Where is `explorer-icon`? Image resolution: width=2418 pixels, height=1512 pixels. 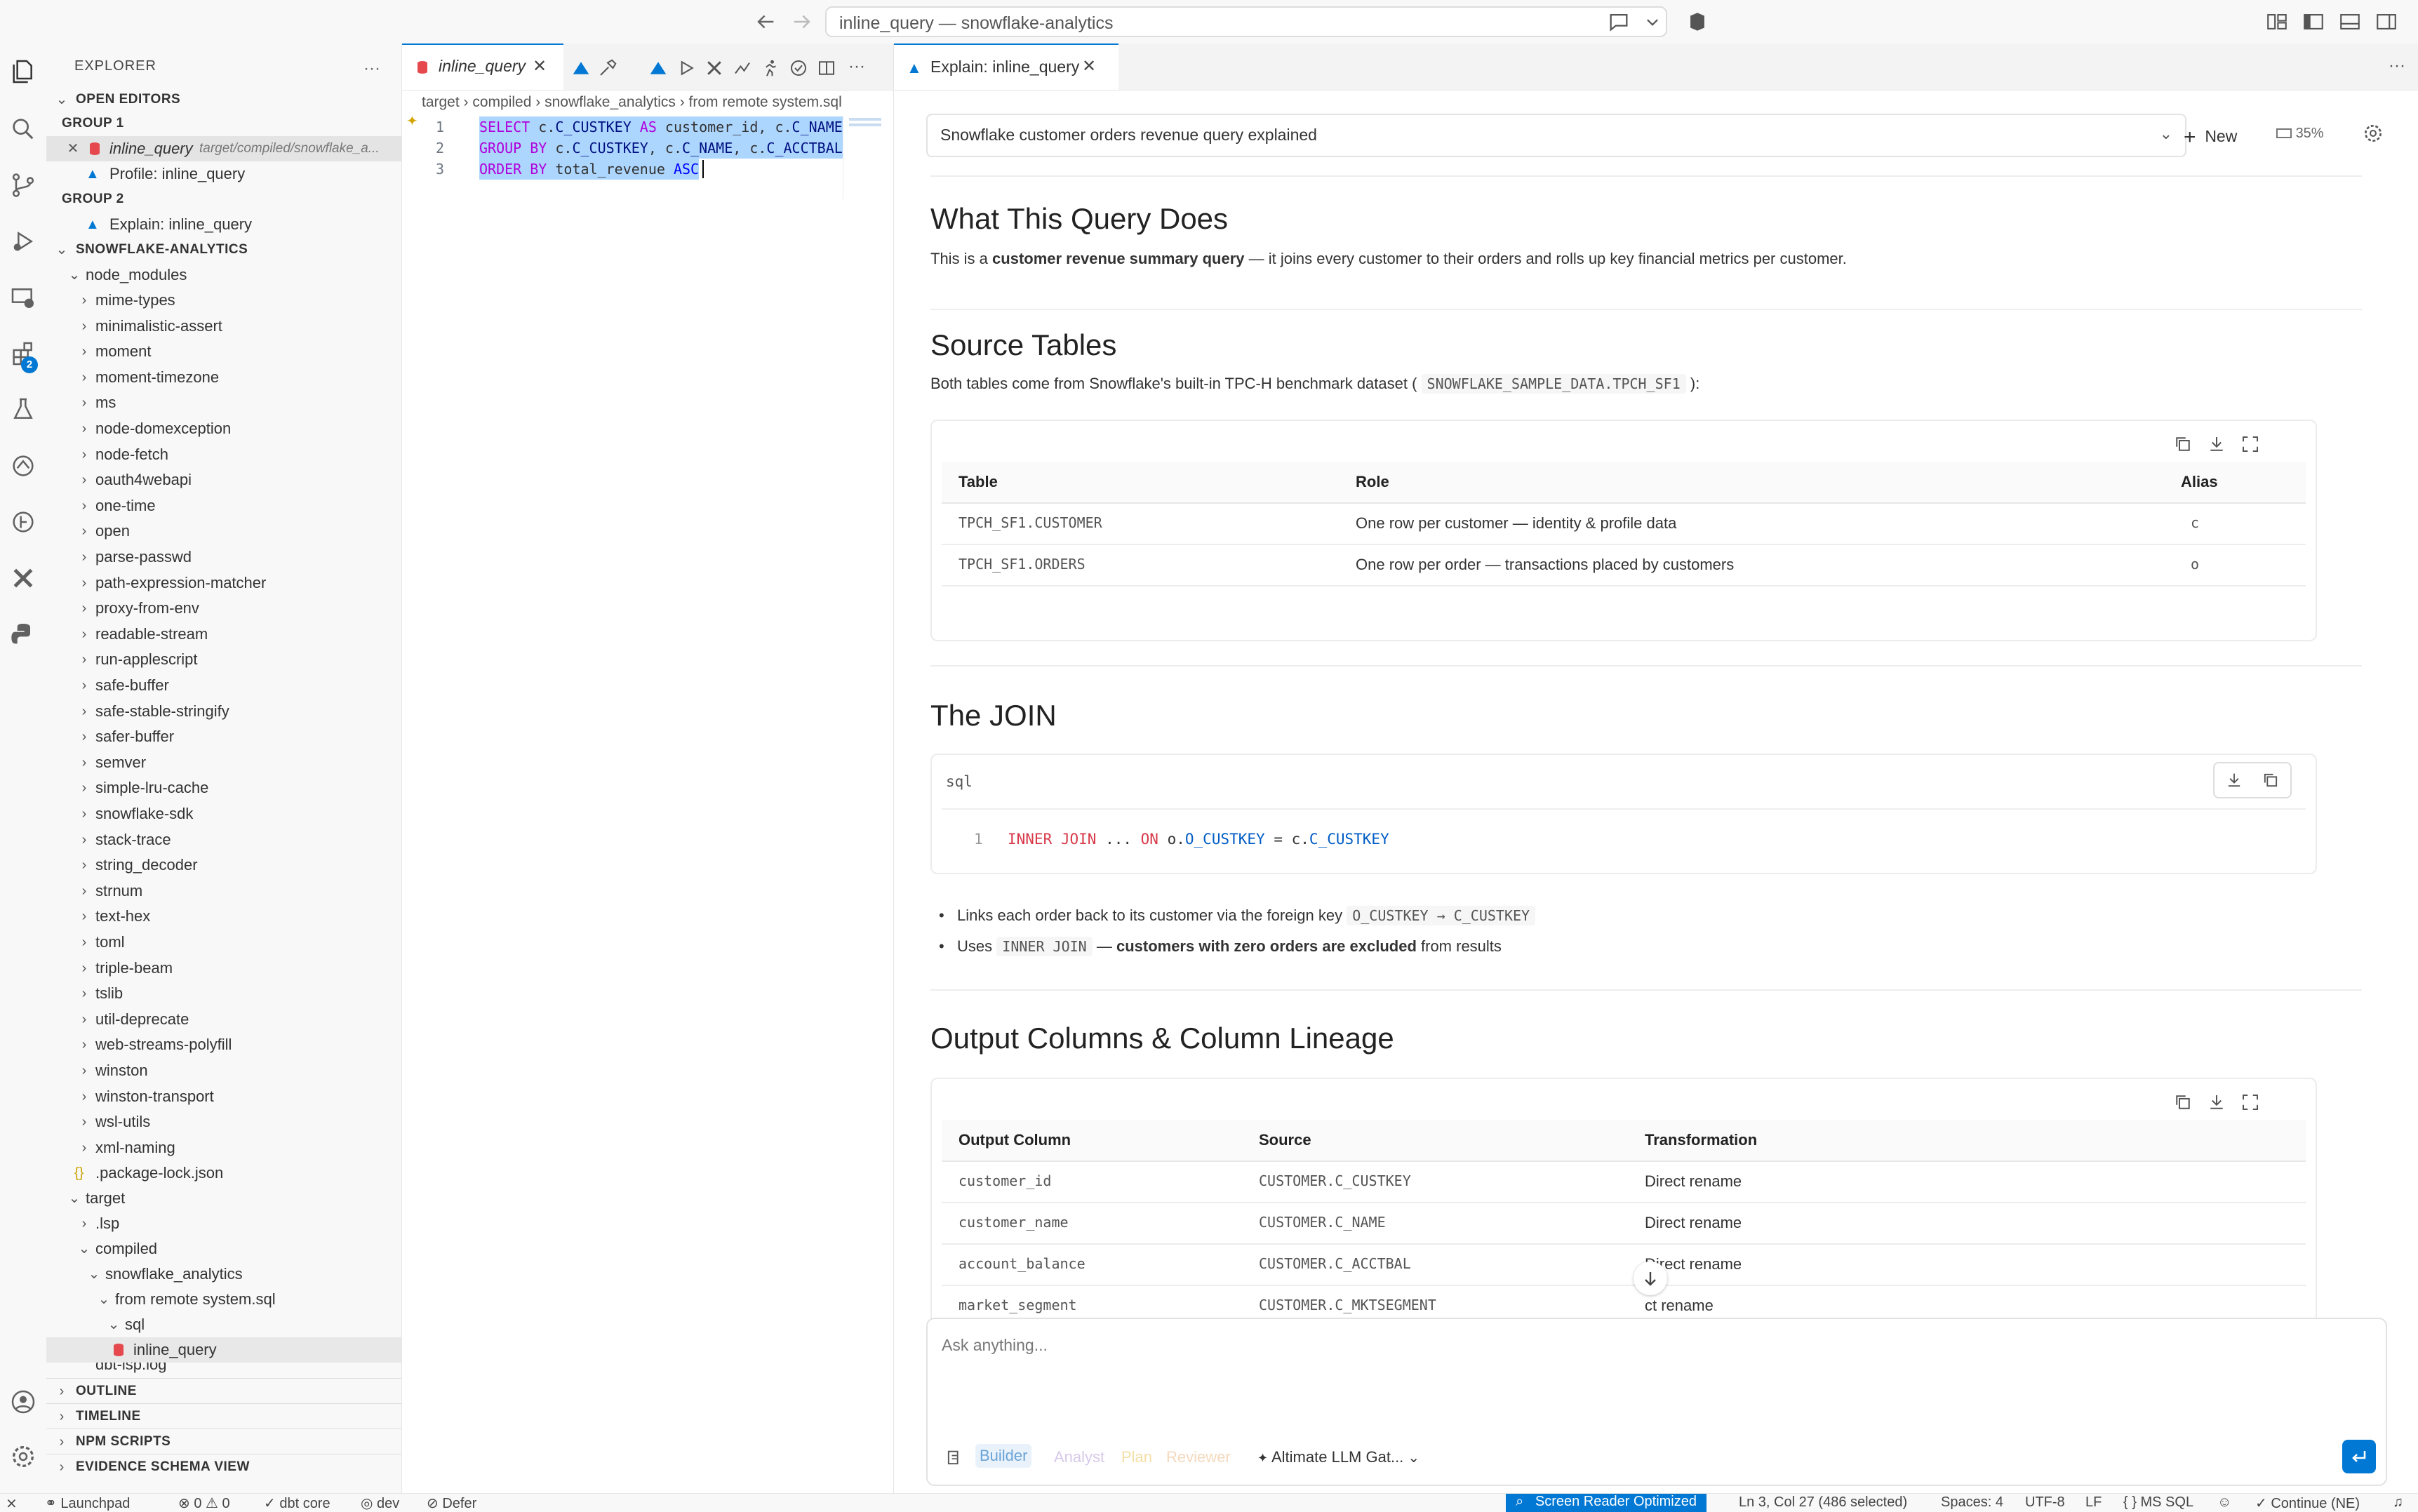
explorer-icon is located at coordinates (23, 72).